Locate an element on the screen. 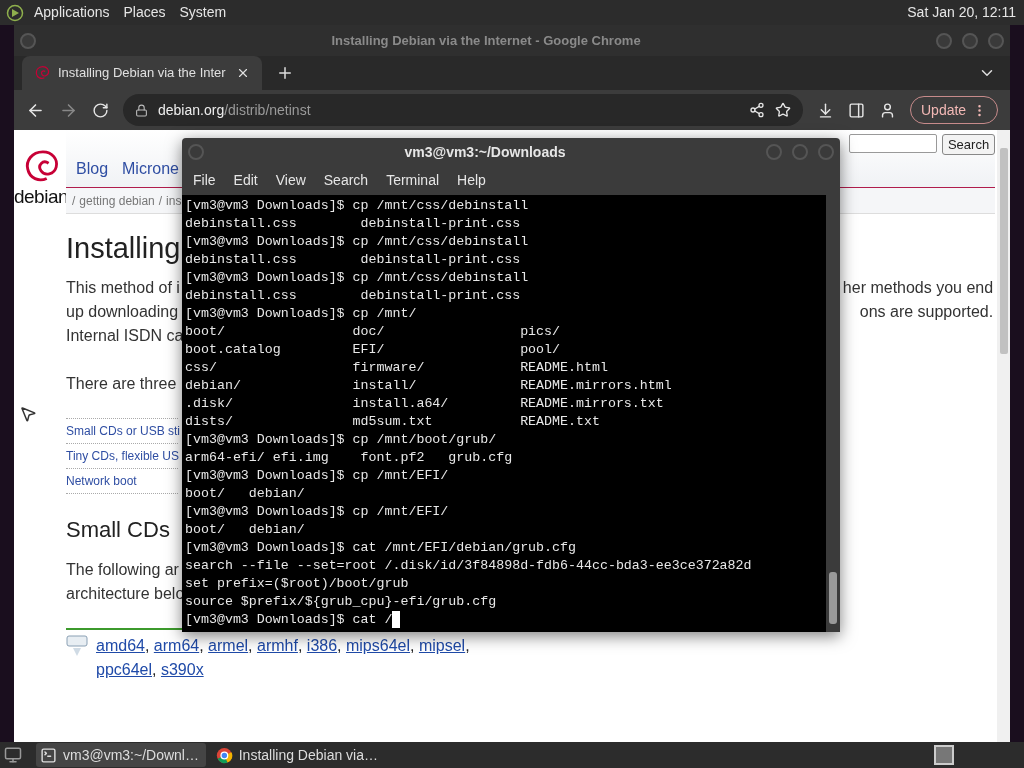 The image size is (1024, 768). terminal-line: set prefix=($root)/boot/grub is located at coordinates (297, 584).